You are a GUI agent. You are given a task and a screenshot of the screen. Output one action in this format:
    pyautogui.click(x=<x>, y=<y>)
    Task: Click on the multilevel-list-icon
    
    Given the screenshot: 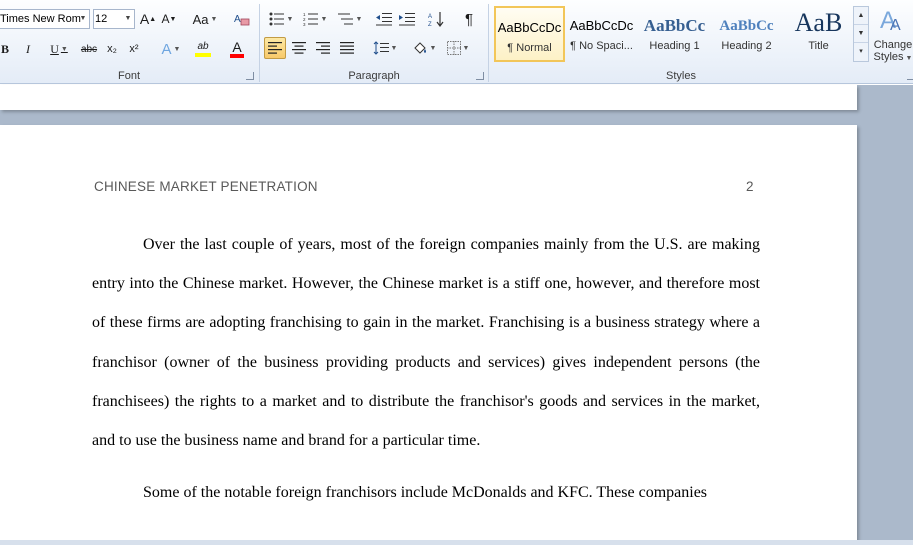 What is the action you would take?
    pyautogui.click(x=345, y=19)
    